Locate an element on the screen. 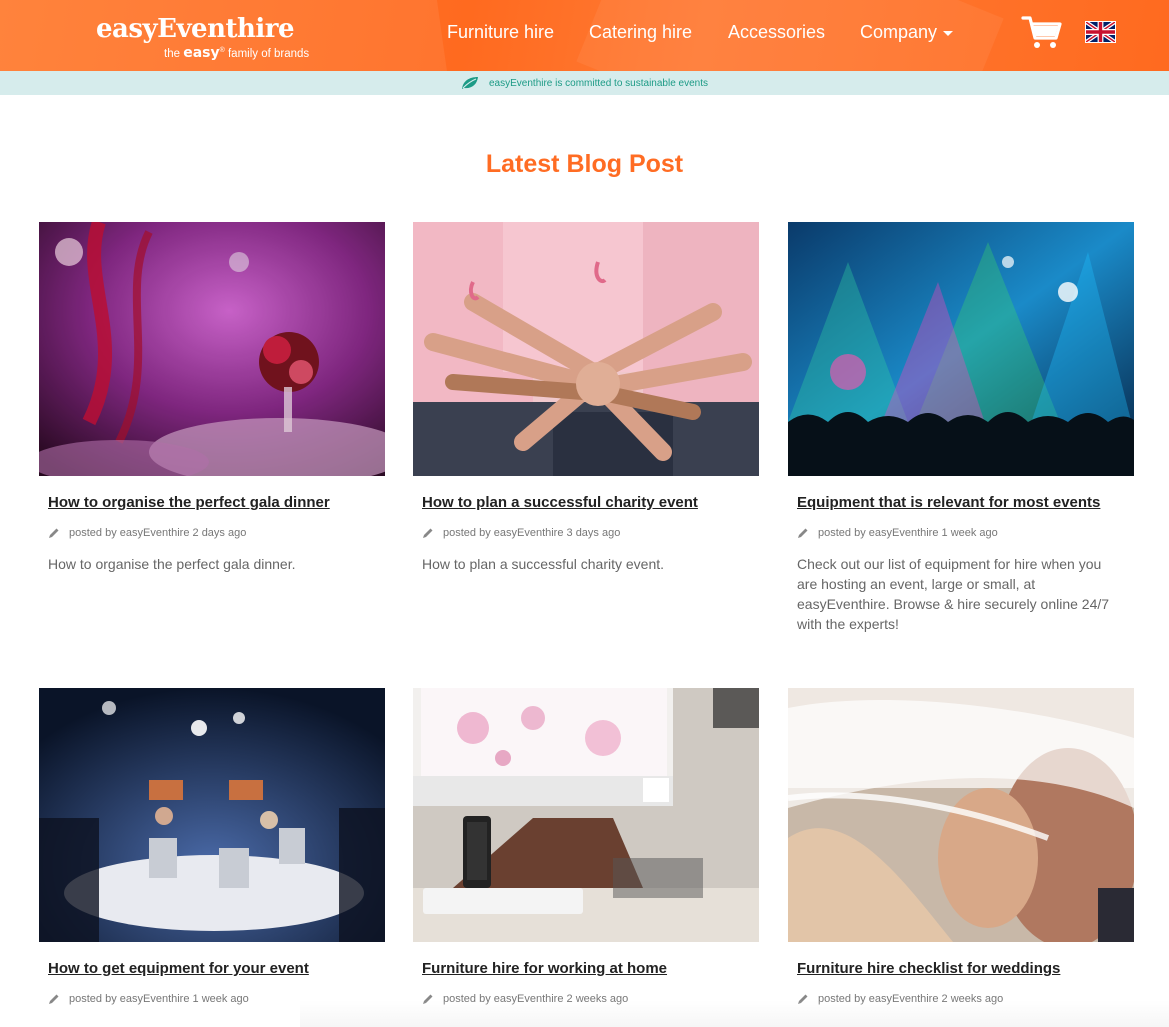 This screenshot has width=1169, height=1027. logo-tagline-reg: ® is located at coordinates (222, 51).